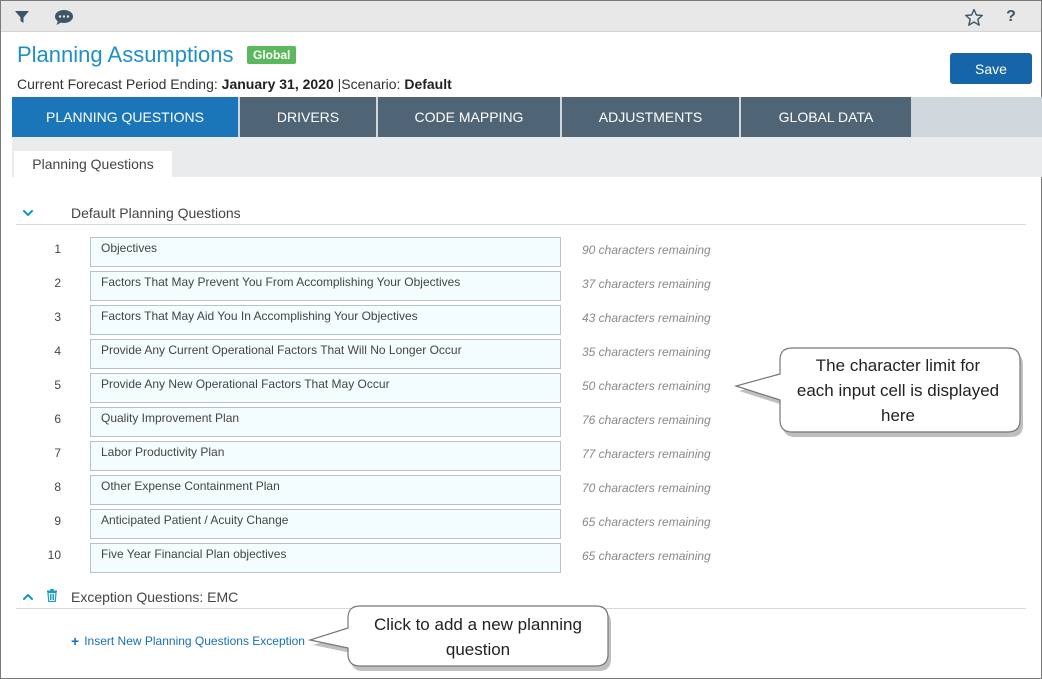 The height and width of the screenshot is (679, 1042). Describe the element at coordinates (57, 283) in the screenshot. I see `row-number: 2` at that location.